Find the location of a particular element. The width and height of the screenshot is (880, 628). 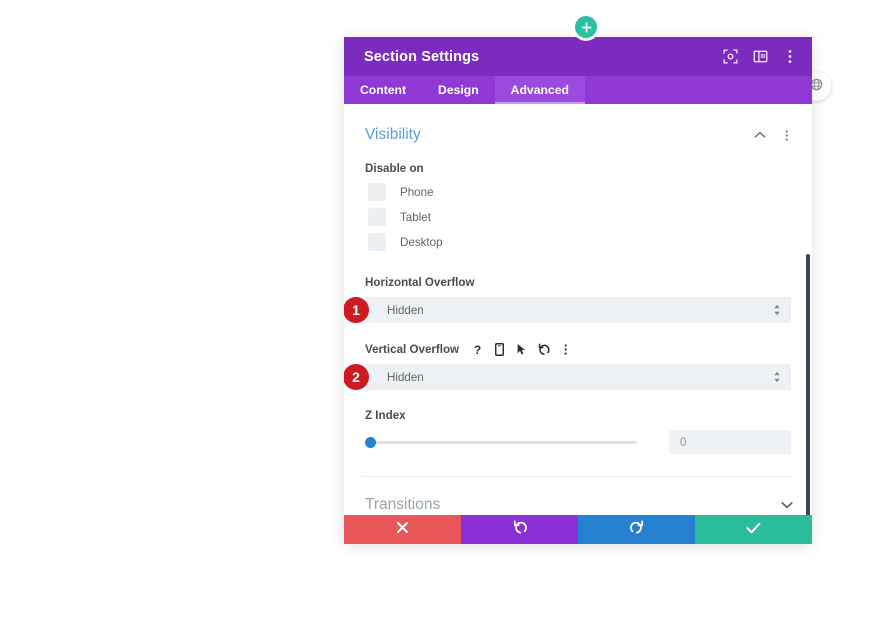

undo-button is located at coordinates (519, 529).